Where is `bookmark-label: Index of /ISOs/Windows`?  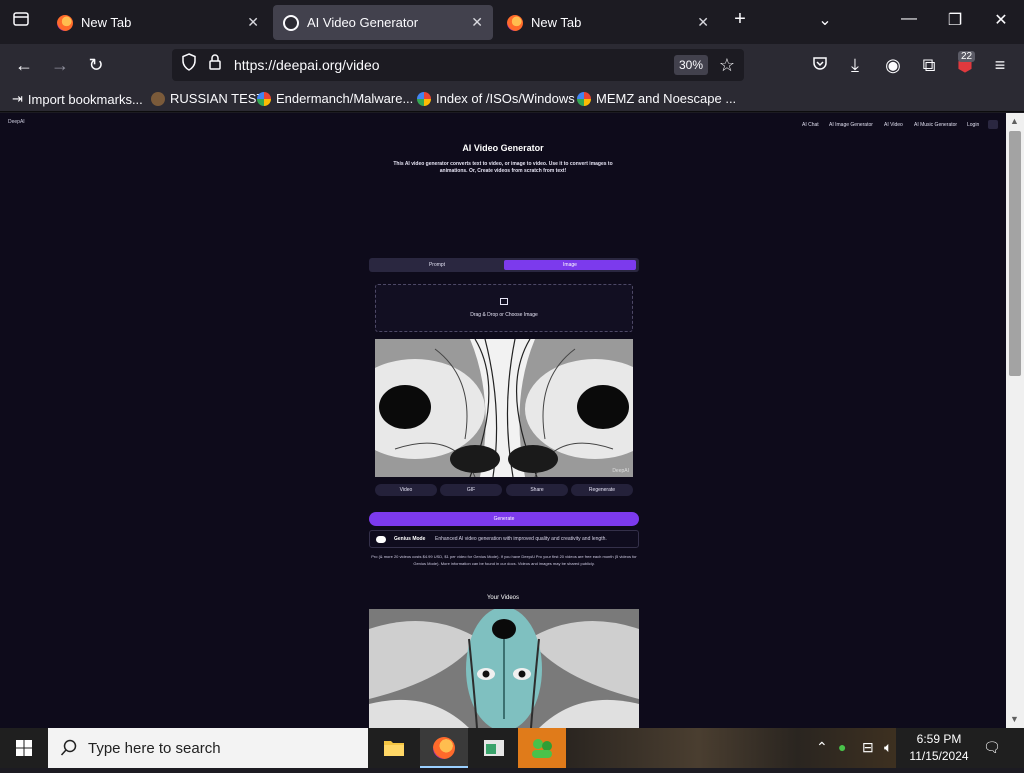 bookmark-label: Index of /ISOs/Windows is located at coordinates (505, 98).